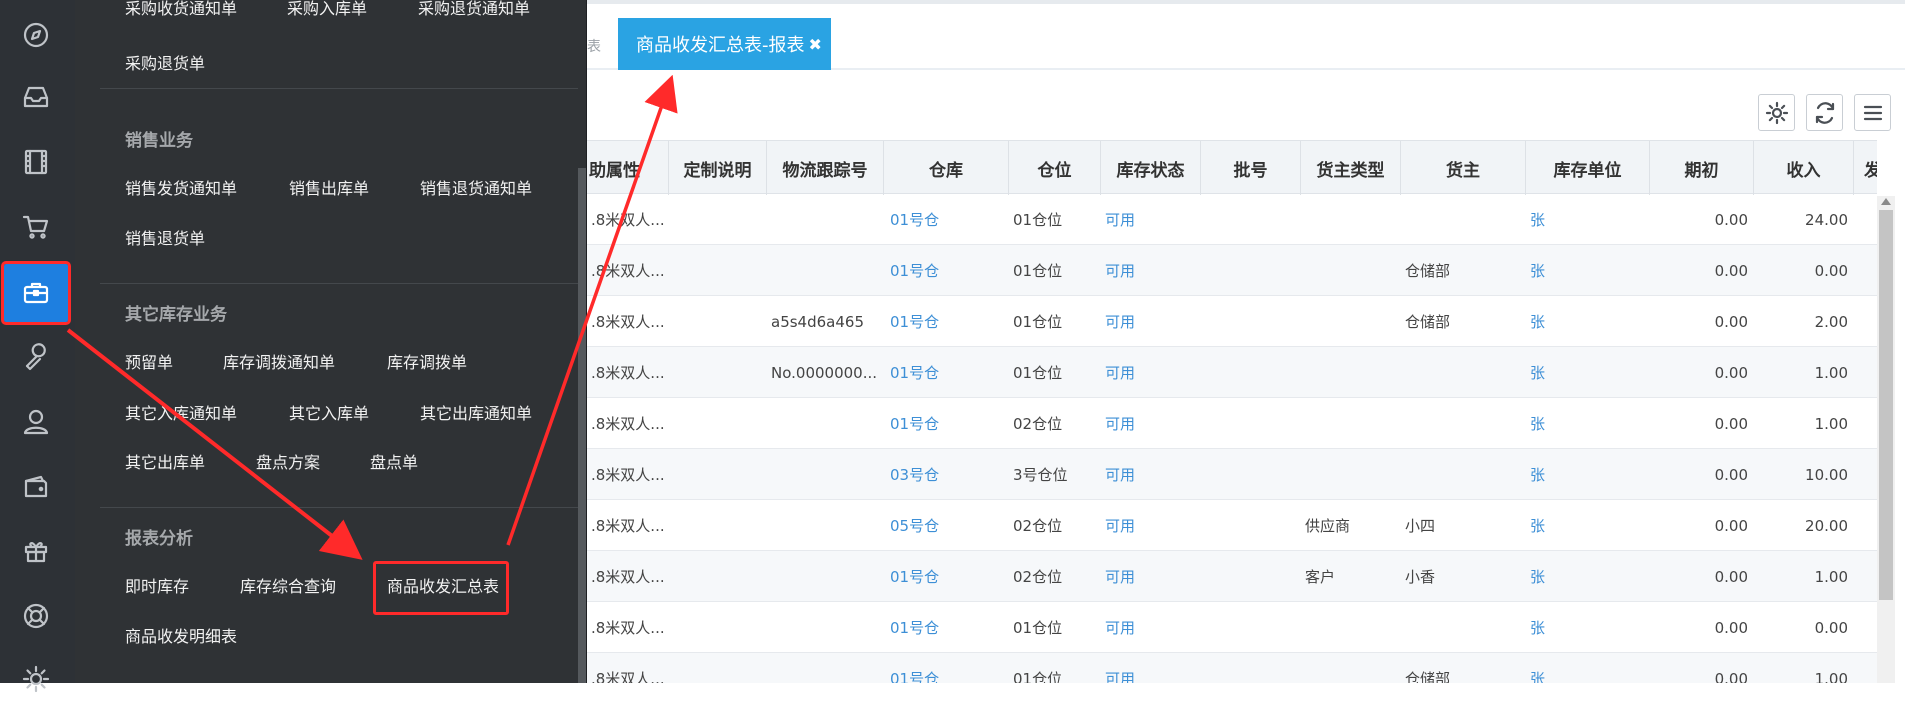  Describe the element at coordinates (36, 227) in the screenshot. I see `cart-icon` at that location.